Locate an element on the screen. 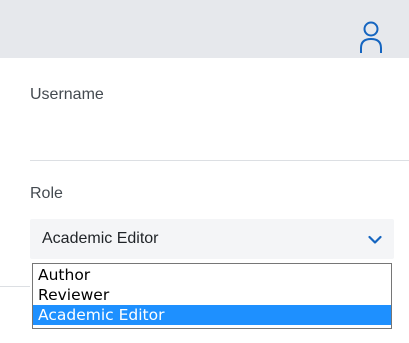  role-option-academic-editor: Academic Editor is located at coordinates (212, 315).